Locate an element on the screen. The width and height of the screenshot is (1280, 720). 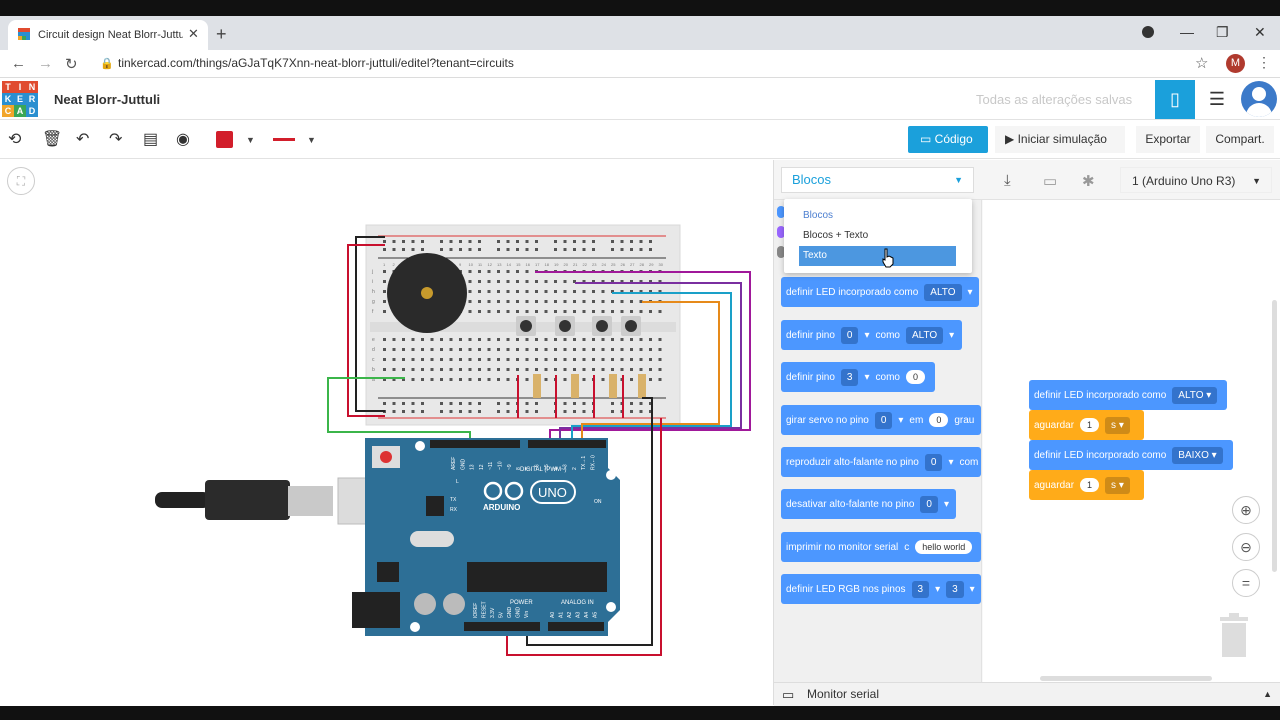
minimize-button: — is located at coordinates (1187, 32).